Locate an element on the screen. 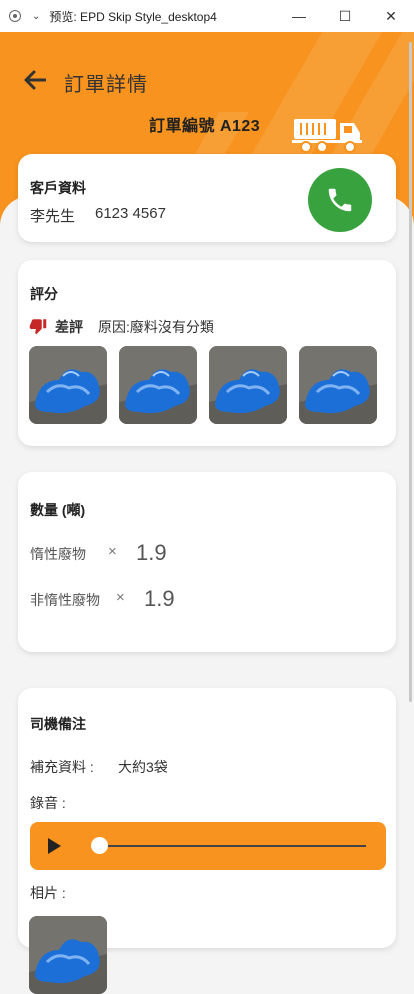 This screenshot has width=414, height=994. photos-label: 相片 : is located at coordinates (48, 893).